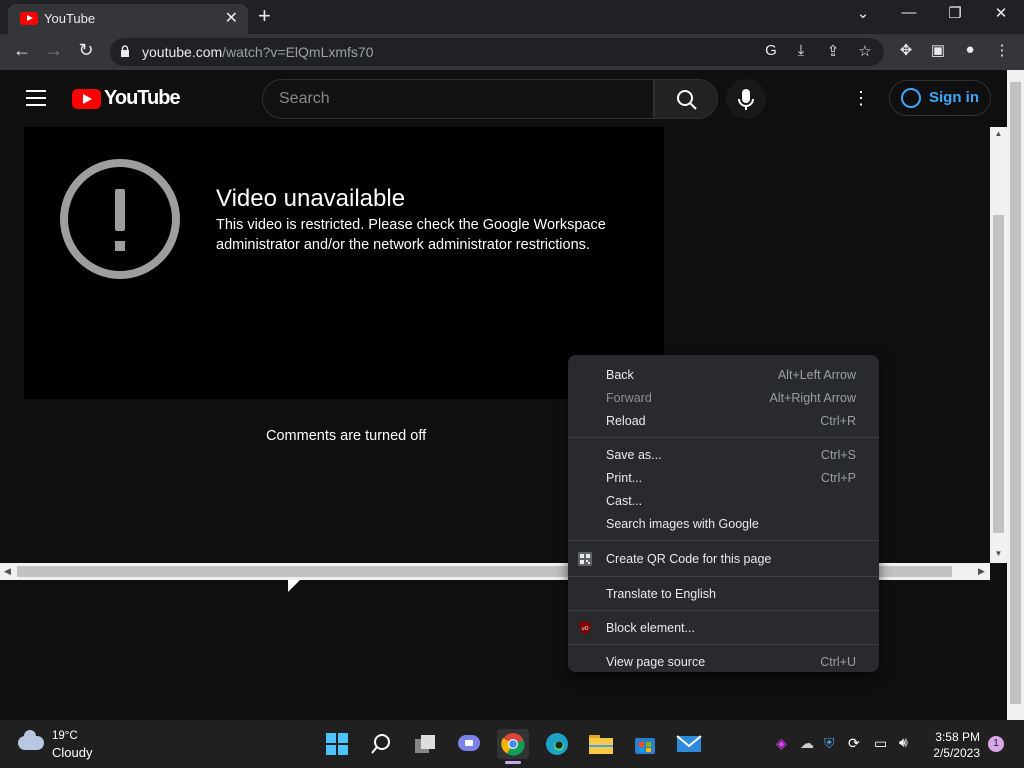 The image size is (1024, 768). I want to click on alert-exclamation-icon, so click(120, 219).